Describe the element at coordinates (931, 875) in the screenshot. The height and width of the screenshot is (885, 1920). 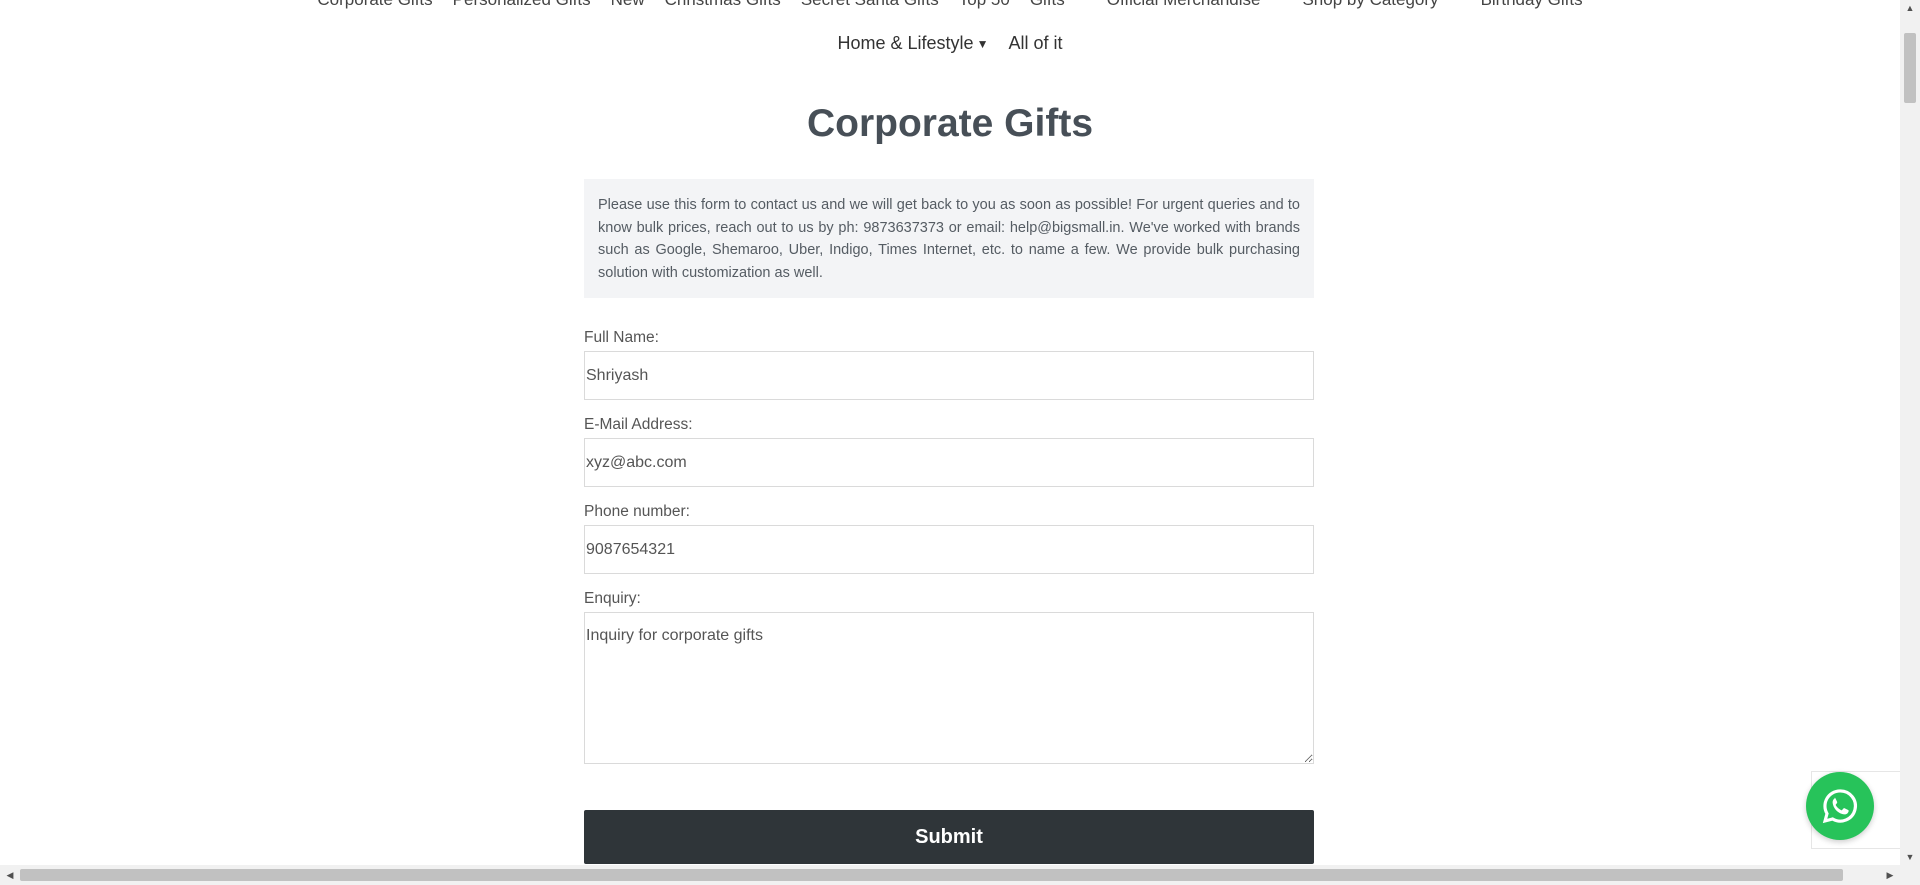
I see `horizontal-scroll-thumb` at that location.